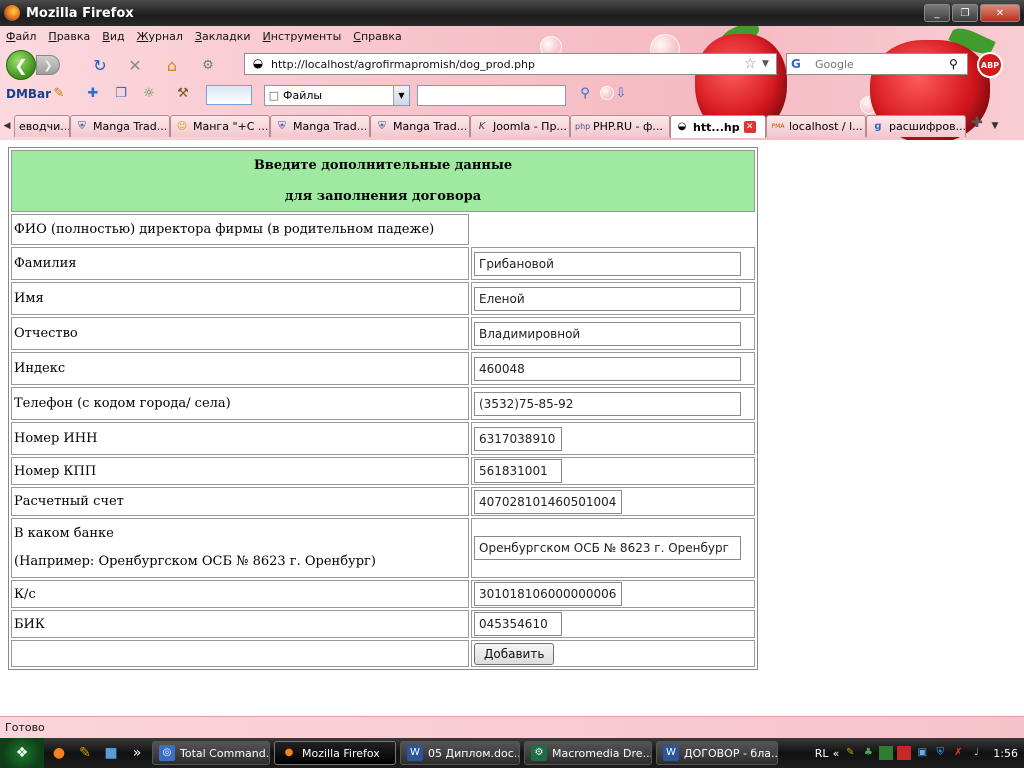 The image size is (1024, 768). Describe the element at coordinates (1000, 13) in the screenshot. I see `close-window-button: ✕` at that location.